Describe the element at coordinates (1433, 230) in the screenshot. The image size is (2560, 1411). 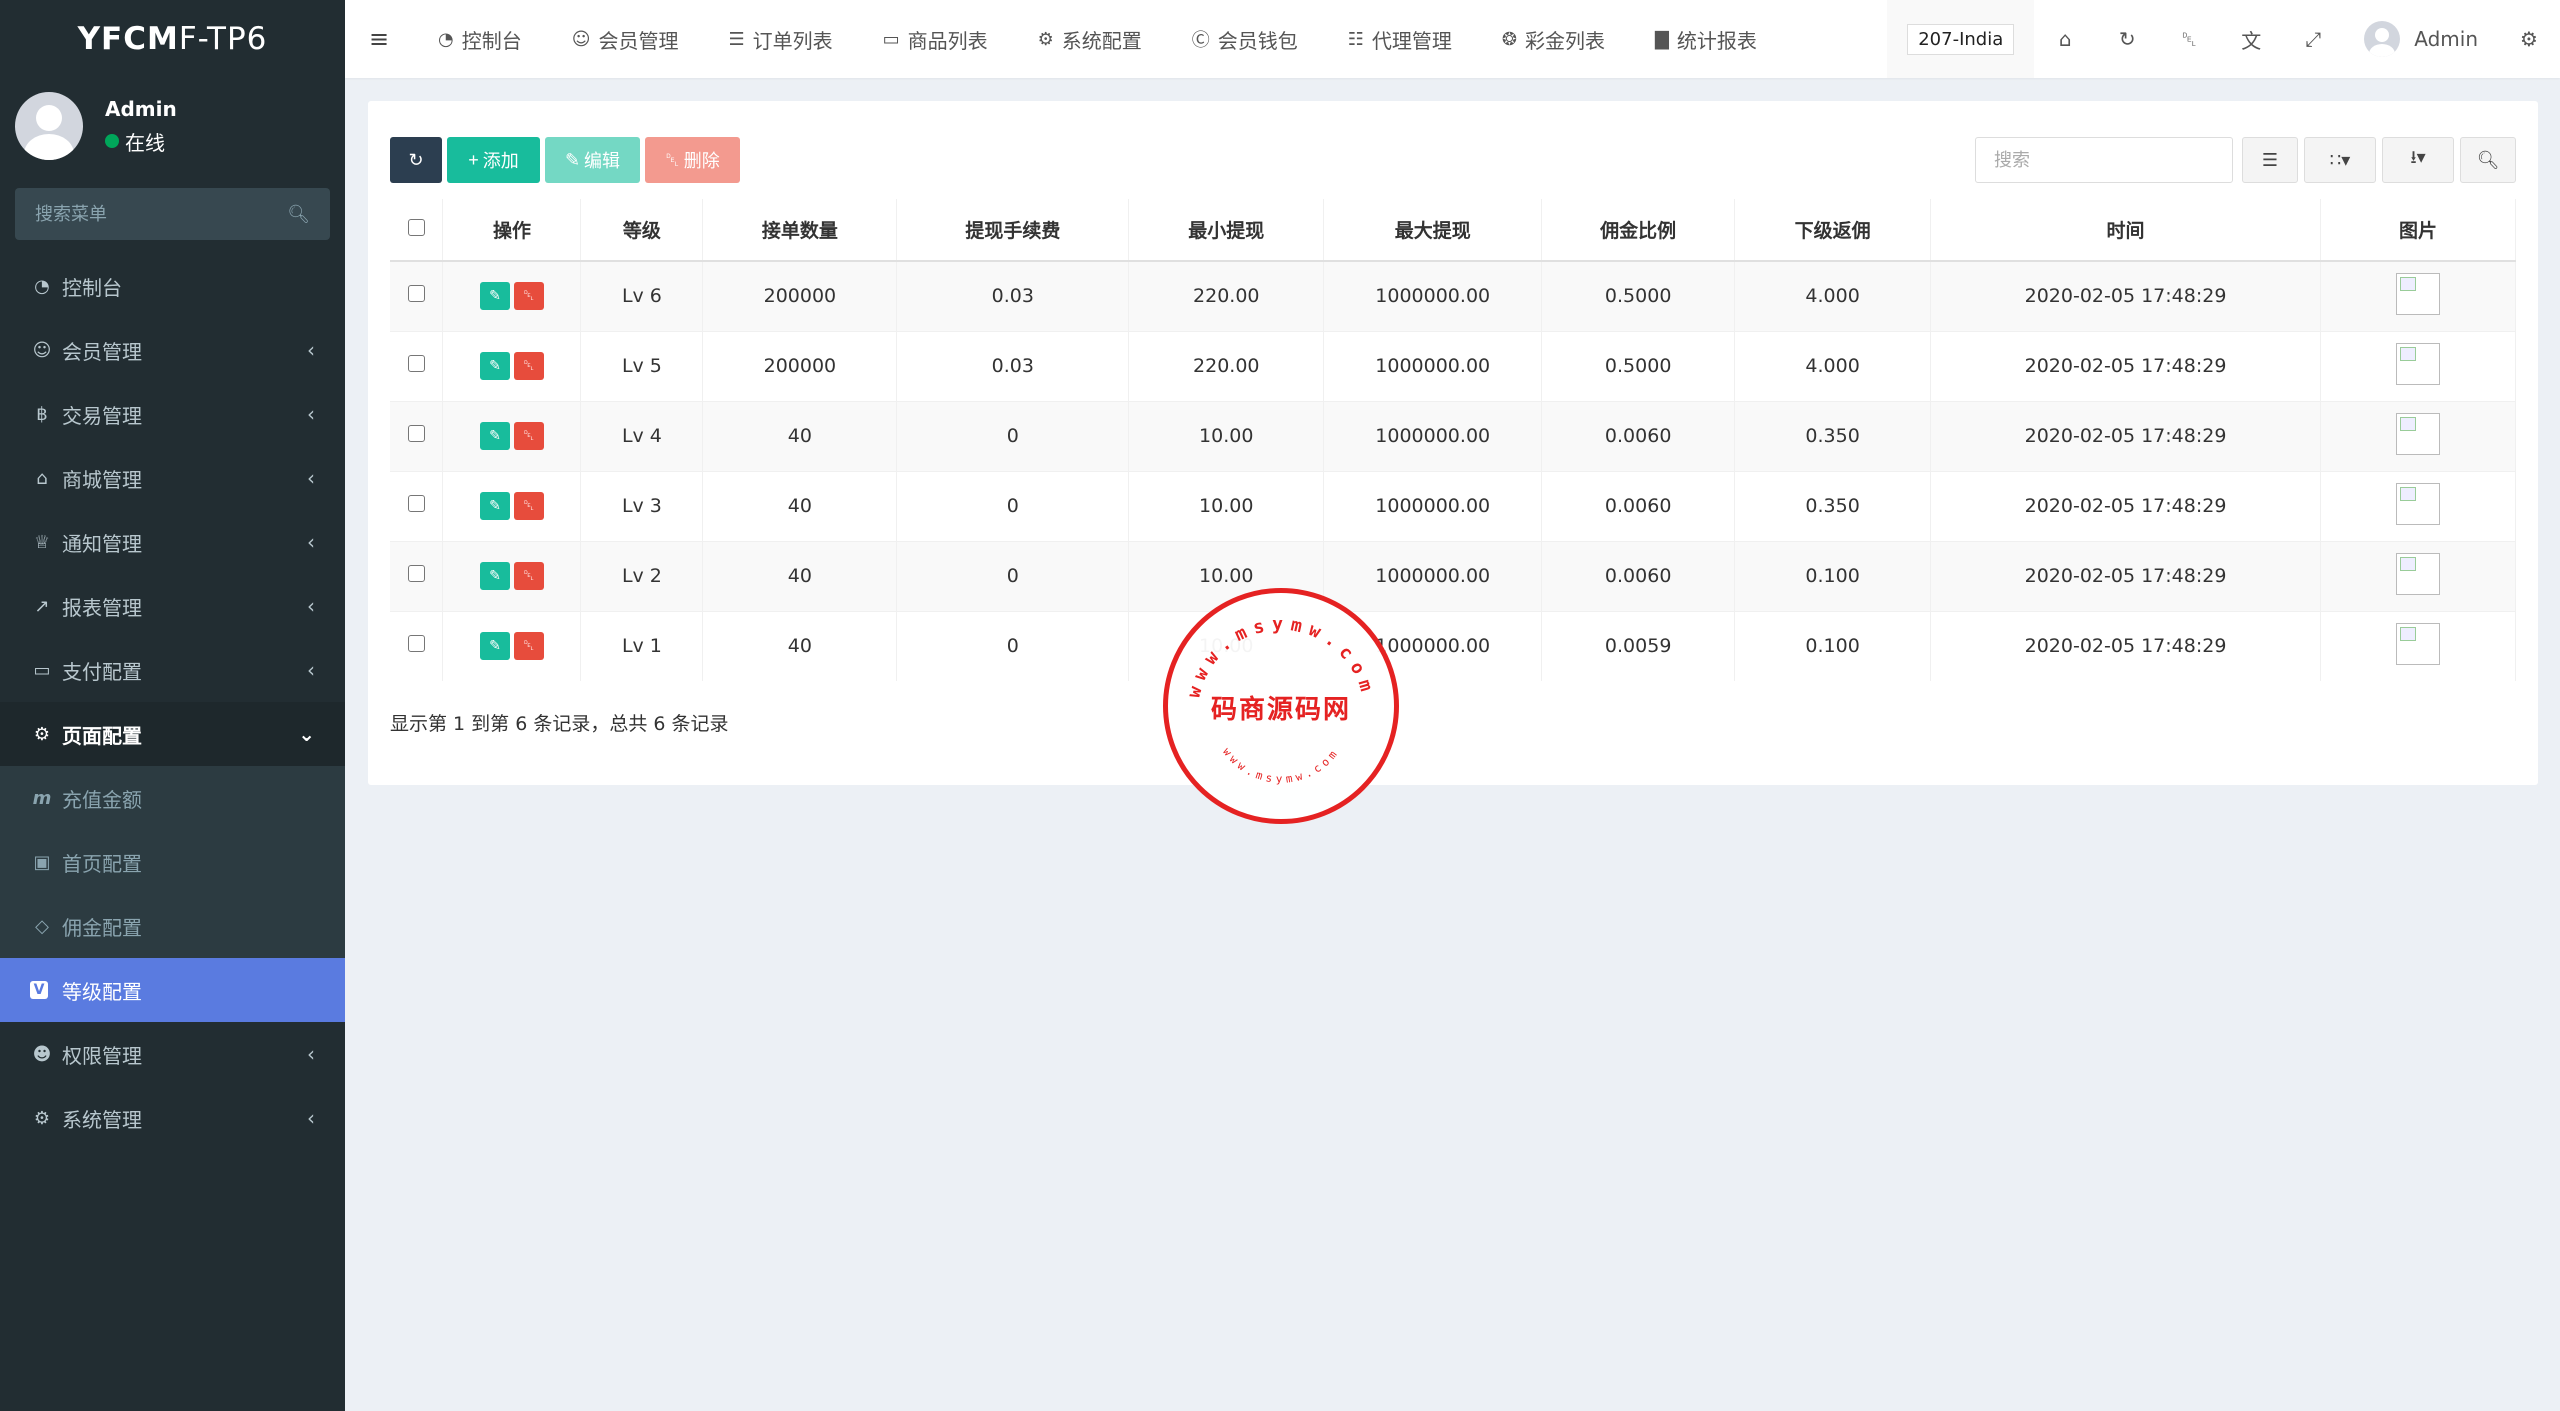
I see `col-max: 最大提现` at that location.